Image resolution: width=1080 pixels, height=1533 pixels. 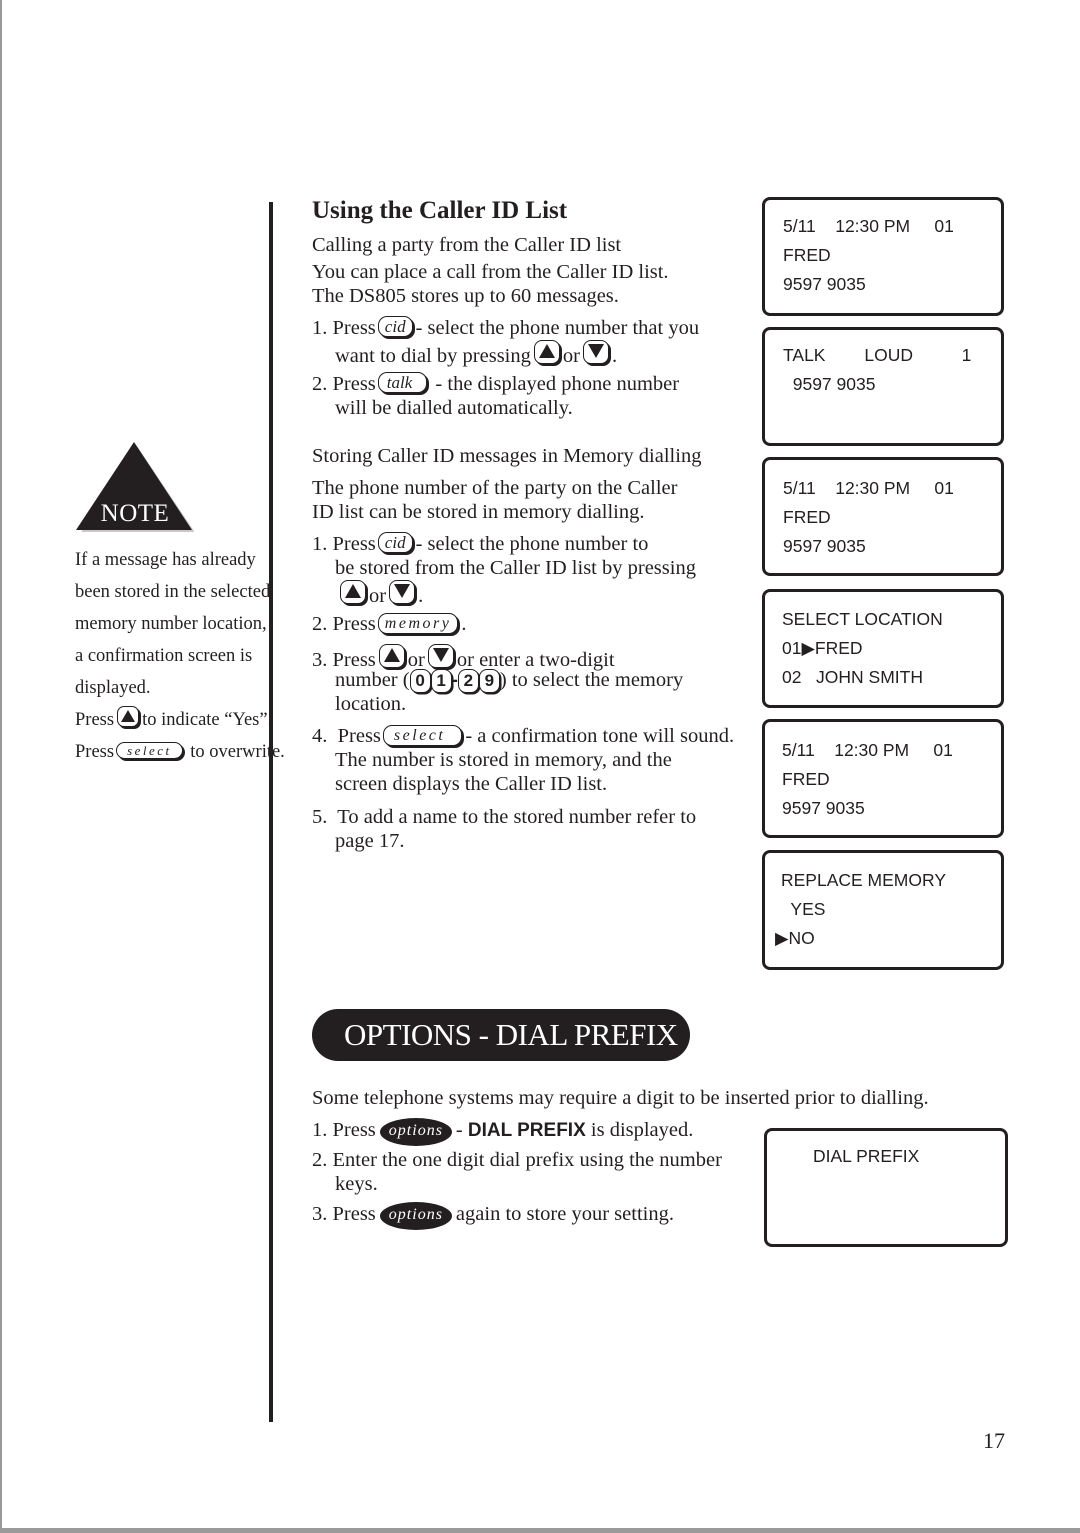 What do you see at coordinates (468, 681) in the screenshot?
I see `digit-key-2-icon: 2` at bounding box center [468, 681].